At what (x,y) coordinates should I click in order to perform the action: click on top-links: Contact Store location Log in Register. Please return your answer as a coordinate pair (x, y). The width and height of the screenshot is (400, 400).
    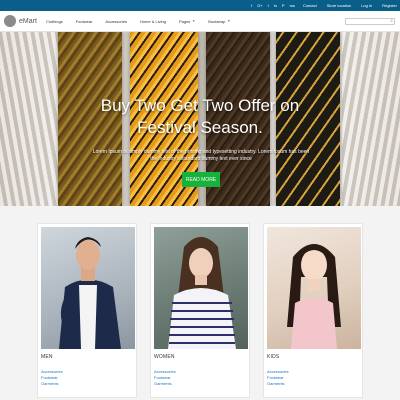
    Looking at the image, I should click on (350, 5).